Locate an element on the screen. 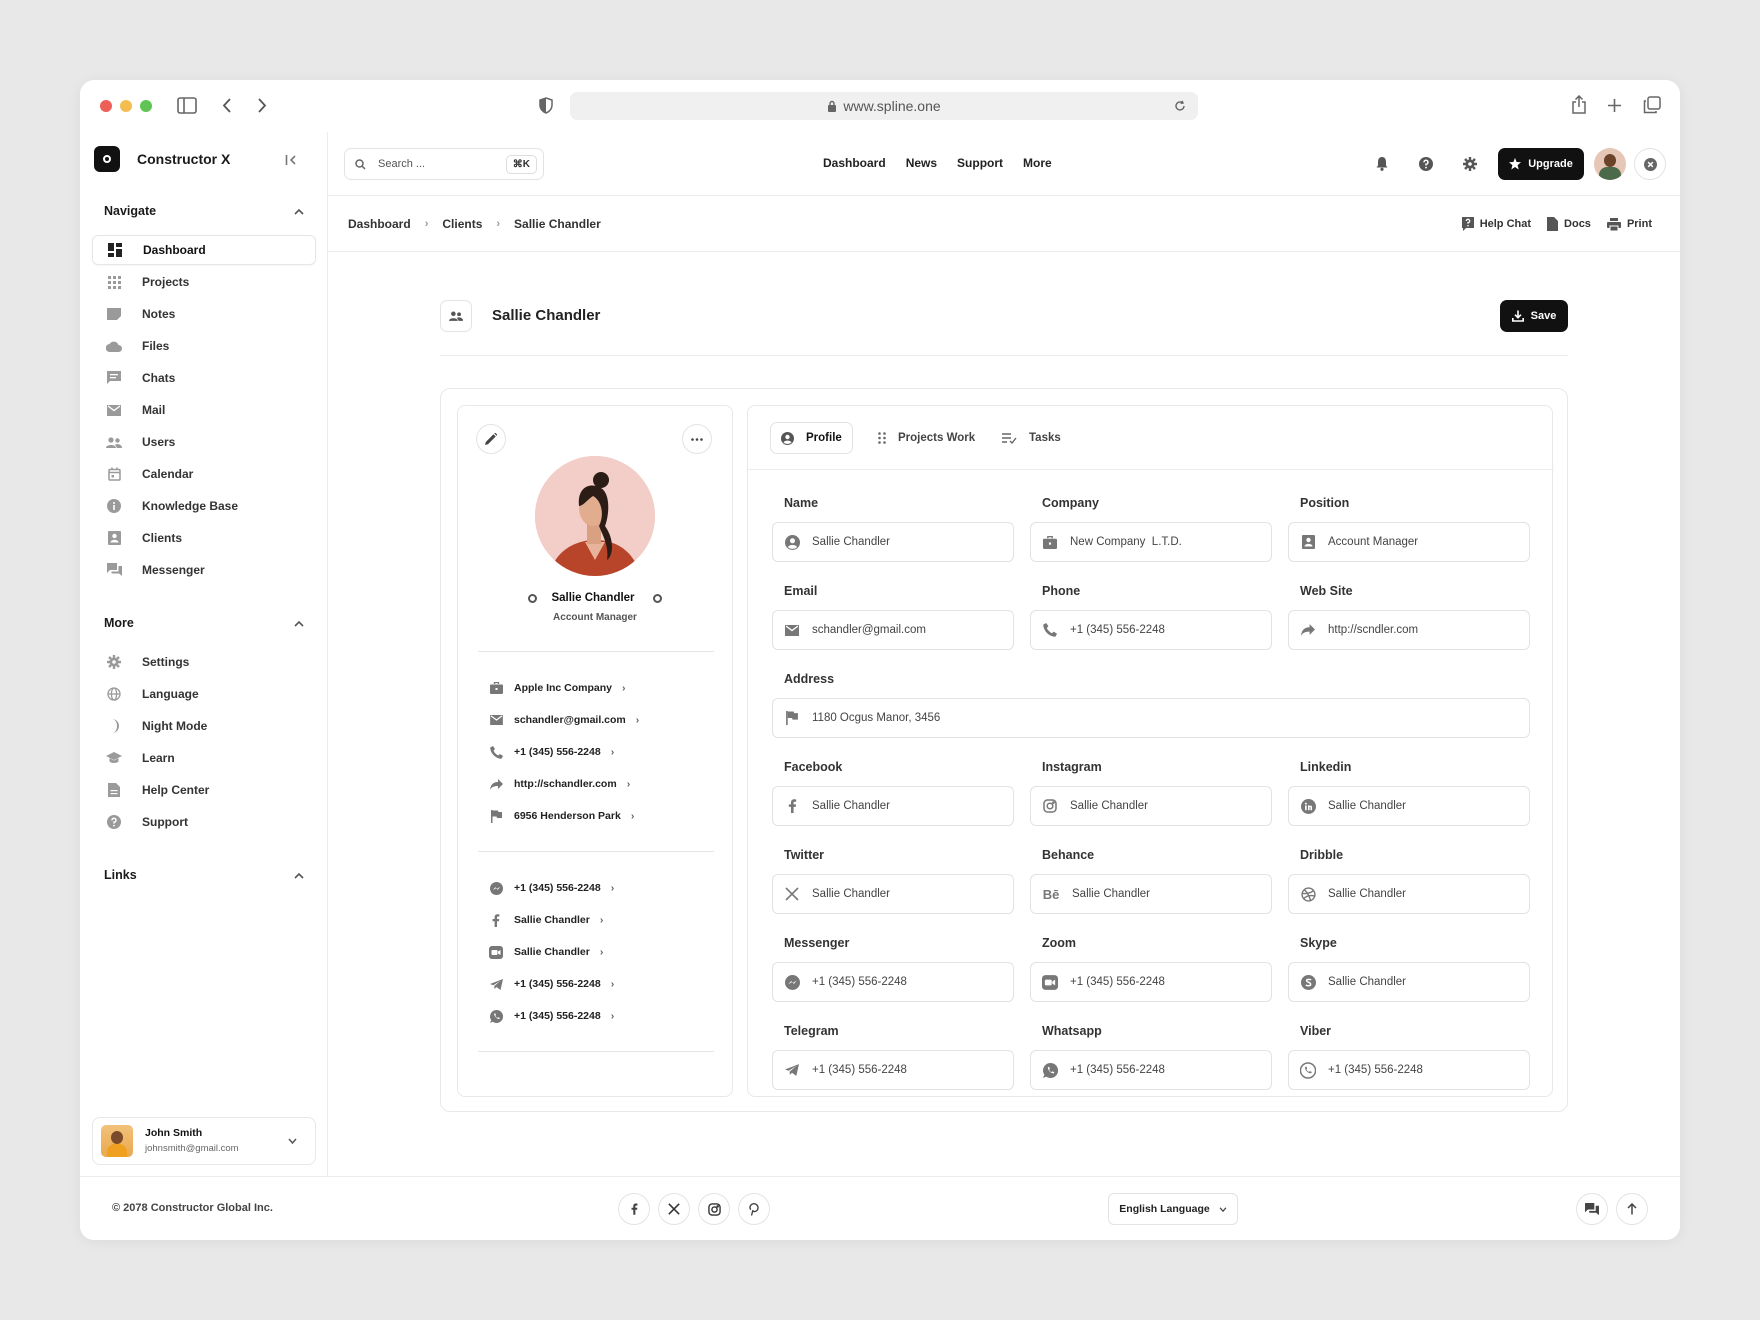  behance-field: Bē Sallie Chandler is located at coordinates (1151, 894).